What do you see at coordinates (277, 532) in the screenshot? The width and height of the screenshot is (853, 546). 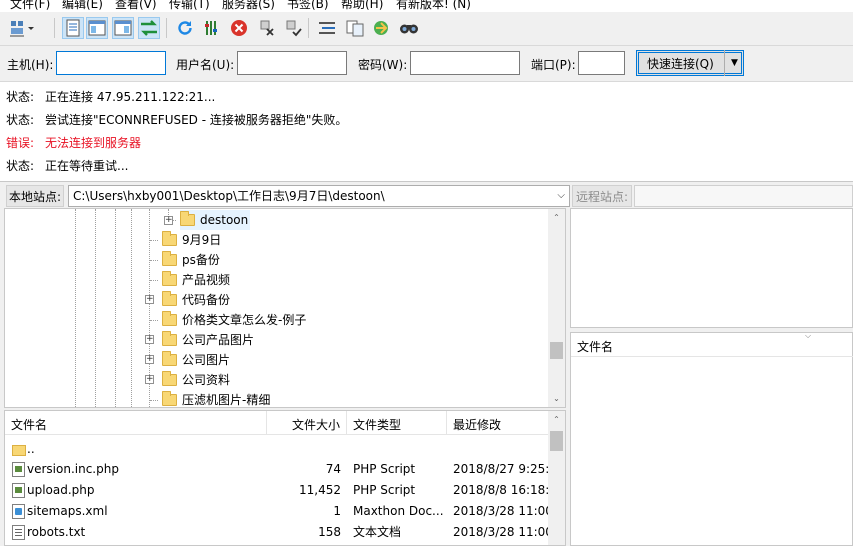 I see `file-row: robots.txt 158 文本文档 2018/3/28 11:00` at bounding box center [277, 532].